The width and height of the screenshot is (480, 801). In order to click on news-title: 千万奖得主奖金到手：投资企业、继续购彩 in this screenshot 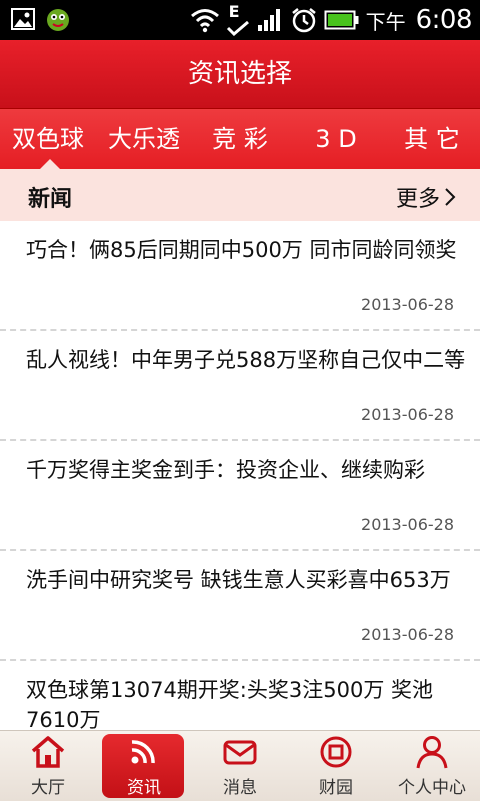, I will do `click(225, 470)`.